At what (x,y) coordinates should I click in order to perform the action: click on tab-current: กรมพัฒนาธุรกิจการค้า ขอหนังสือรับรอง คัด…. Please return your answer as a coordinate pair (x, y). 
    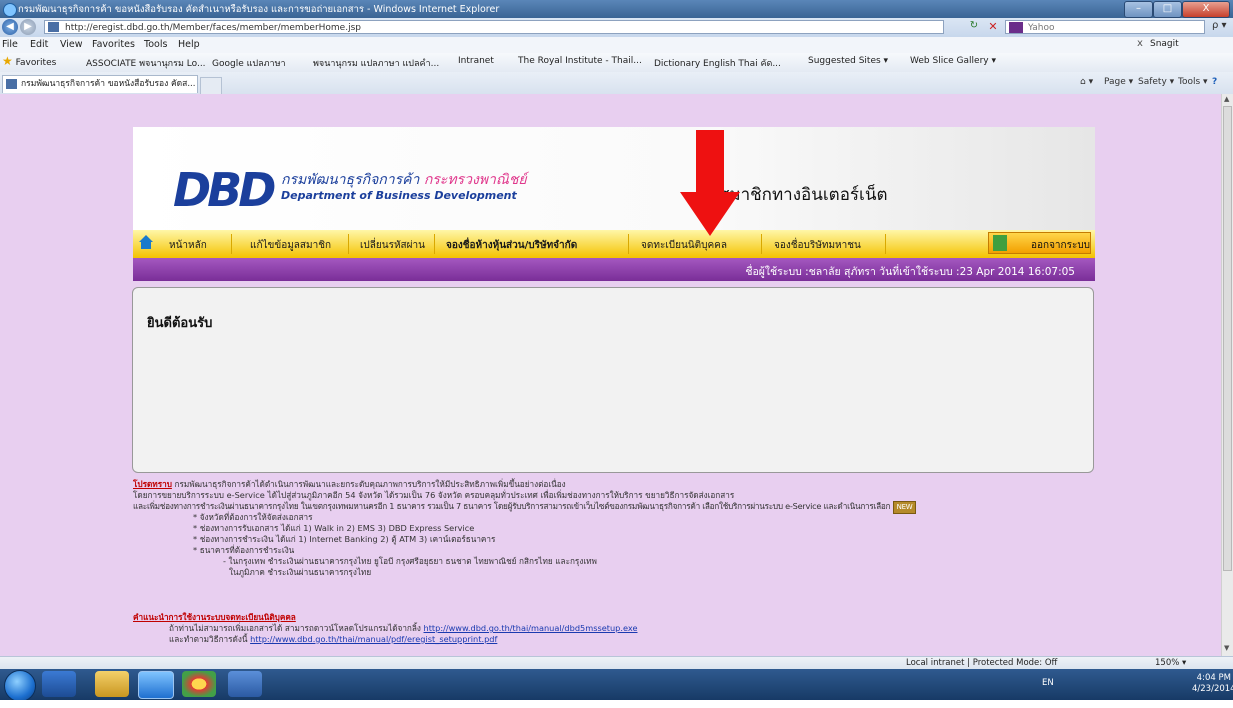
    Looking at the image, I should click on (100, 84).